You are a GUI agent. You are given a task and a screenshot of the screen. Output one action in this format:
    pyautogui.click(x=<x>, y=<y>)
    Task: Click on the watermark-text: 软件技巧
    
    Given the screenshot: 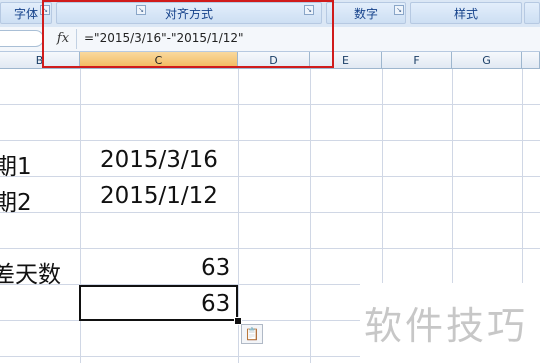 What is the action you would take?
    pyautogui.click(x=446, y=326)
    